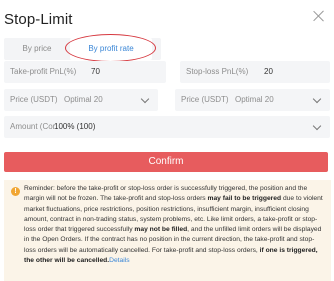 This screenshot has height=281, width=334. I want to click on take-profit-label: Take-profit PnL(%), so click(43, 71).